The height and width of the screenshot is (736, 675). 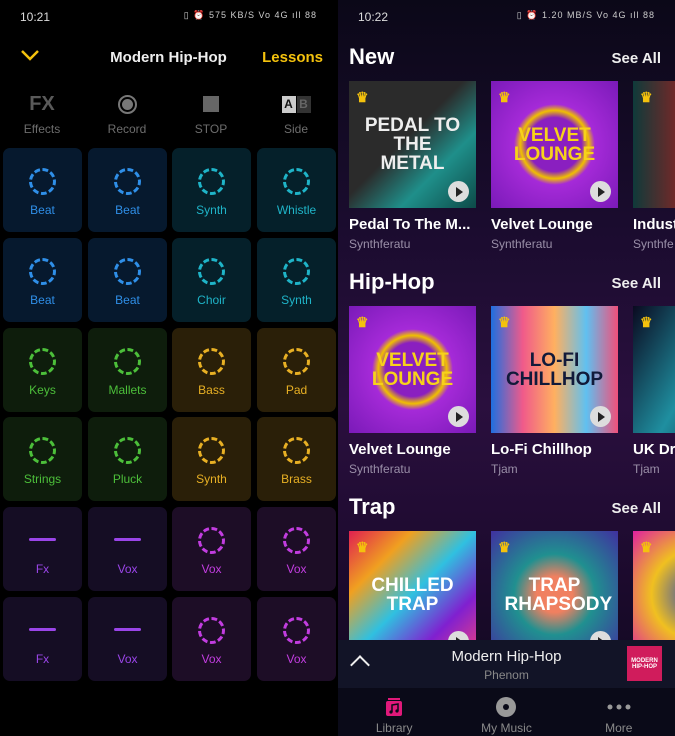 I want to click on pad-label: Synth, so click(x=211, y=210).